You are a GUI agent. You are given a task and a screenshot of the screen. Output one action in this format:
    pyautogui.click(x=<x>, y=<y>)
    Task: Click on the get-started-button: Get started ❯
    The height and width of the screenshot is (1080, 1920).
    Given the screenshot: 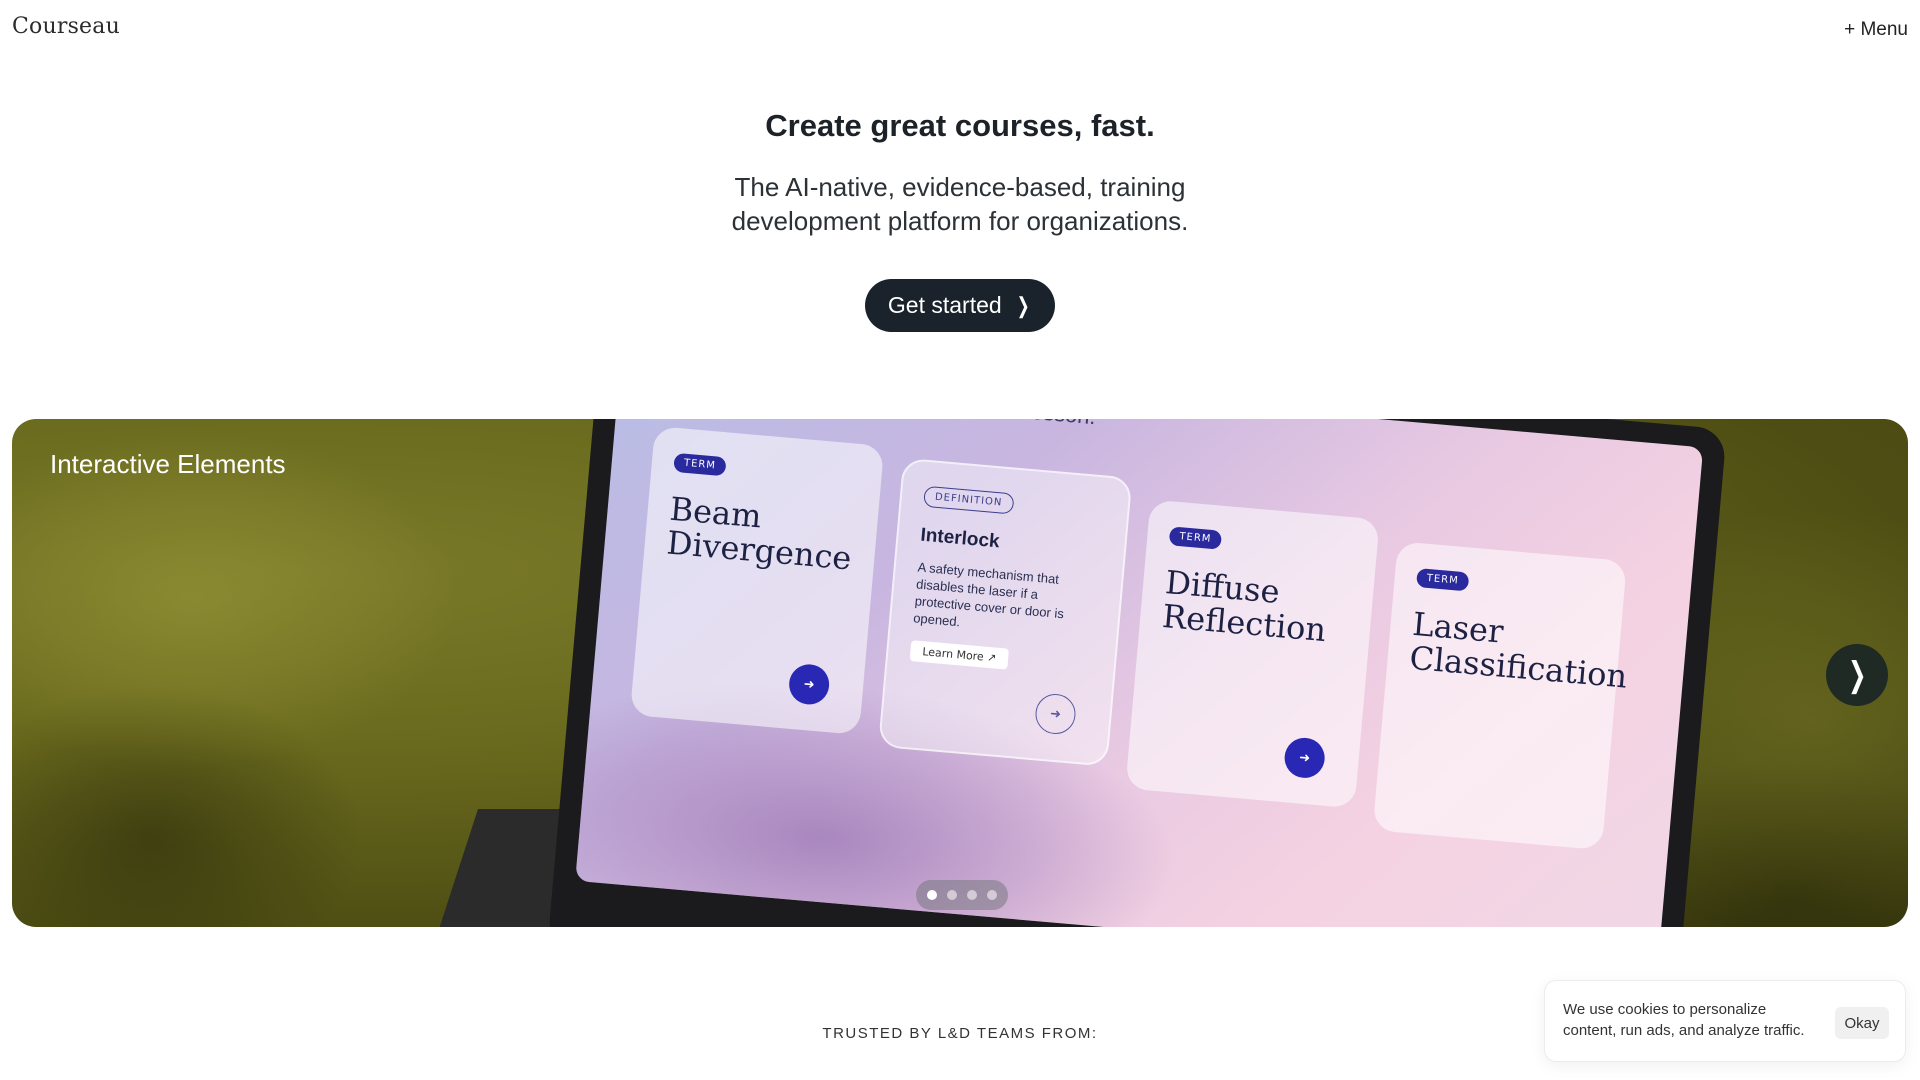 What is the action you would take?
    pyautogui.click(x=960, y=305)
    